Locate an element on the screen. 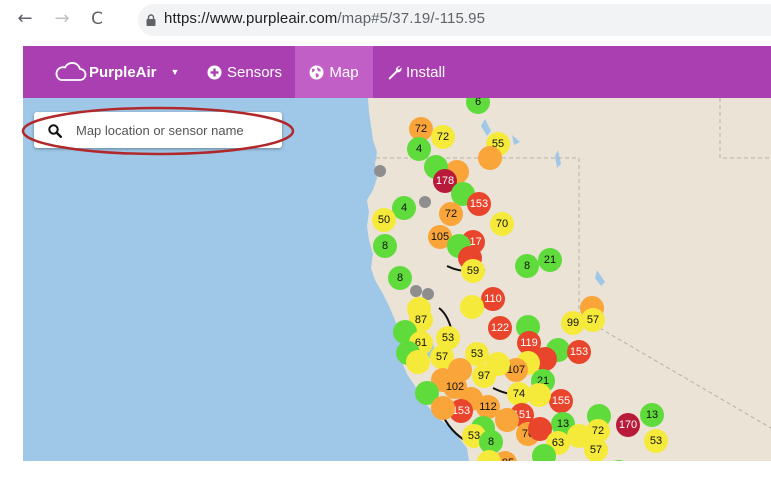 This screenshot has height=487, width=771. globe-icon is located at coordinates (316, 72).